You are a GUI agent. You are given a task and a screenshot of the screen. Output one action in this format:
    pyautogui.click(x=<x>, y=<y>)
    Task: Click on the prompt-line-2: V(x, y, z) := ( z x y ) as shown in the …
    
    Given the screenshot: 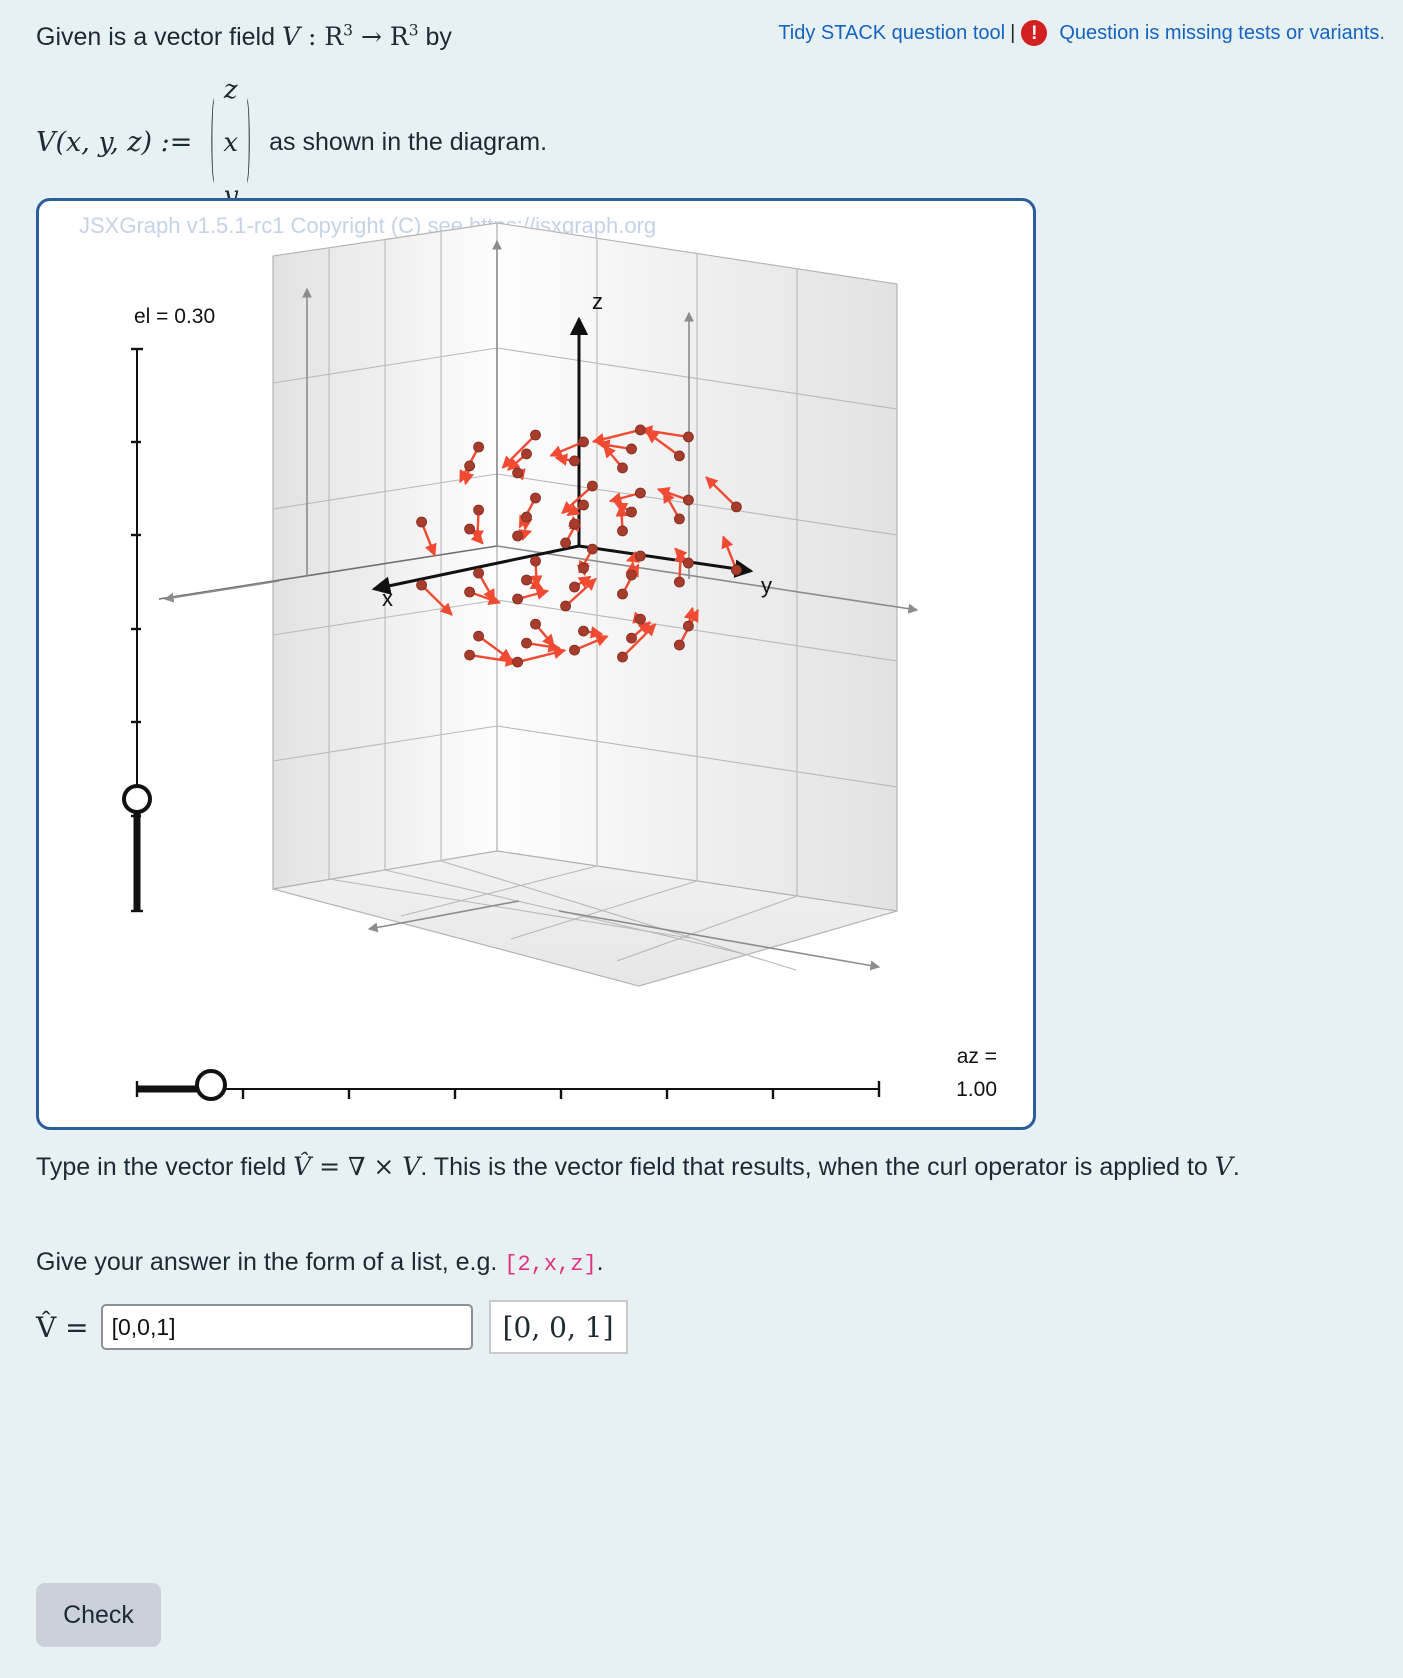 What is the action you would take?
    pyautogui.click(x=356, y=143)
    